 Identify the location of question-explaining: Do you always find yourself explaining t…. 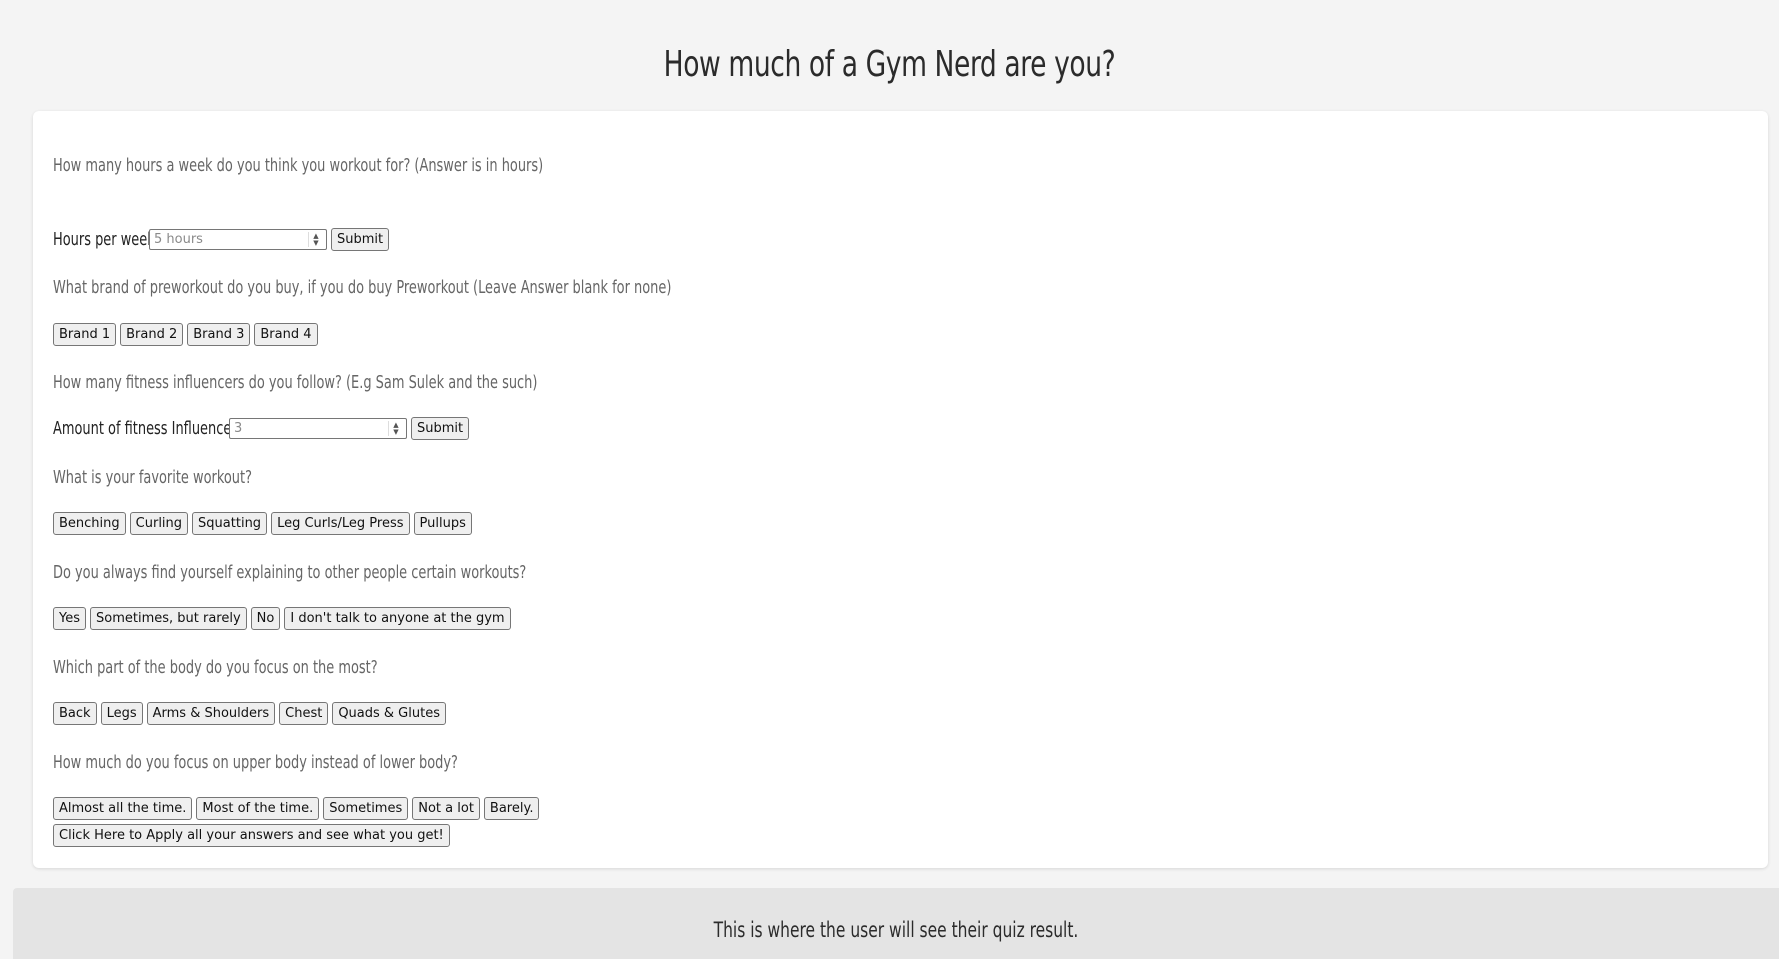
(290, 572).